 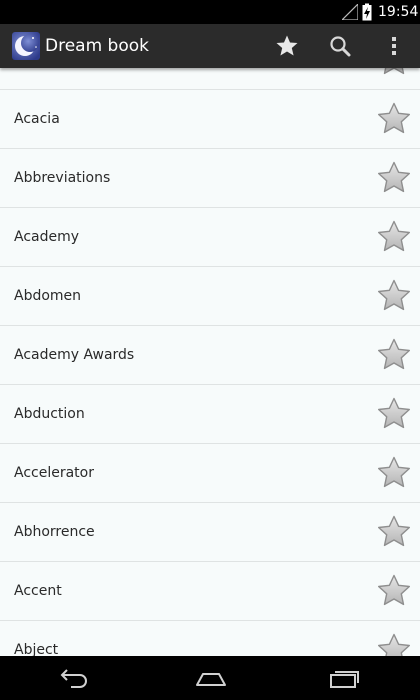 I want to click on overflow-menu-icon, so click(x=394, y=46).